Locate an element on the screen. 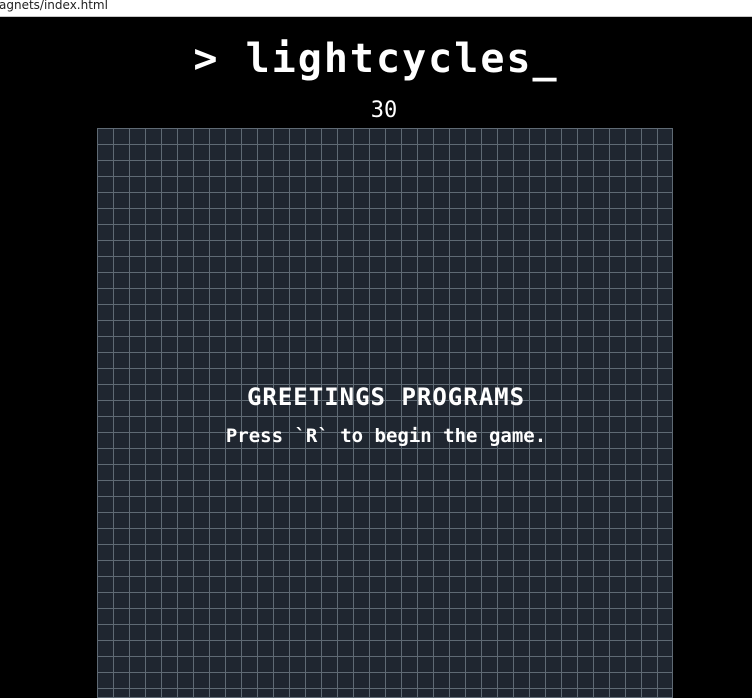 The width and height of the screenshot is (752, 698). url-text: agnets/index.html is located at coordinates (54, 6).